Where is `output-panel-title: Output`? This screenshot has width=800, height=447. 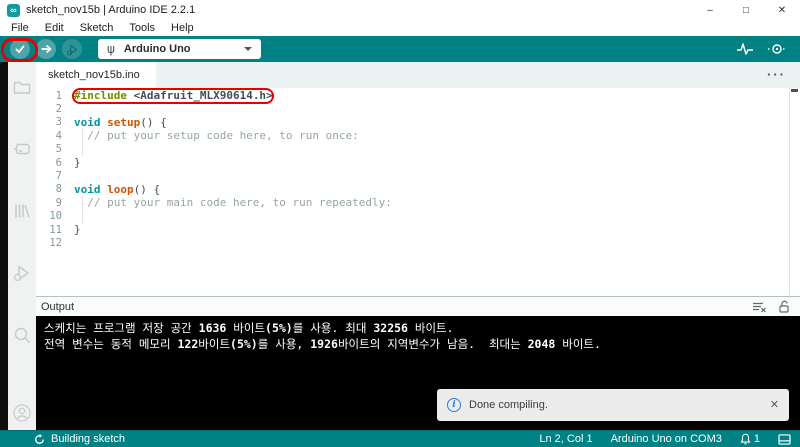 output-panel-title: Output is located at coordinates (58, 306).